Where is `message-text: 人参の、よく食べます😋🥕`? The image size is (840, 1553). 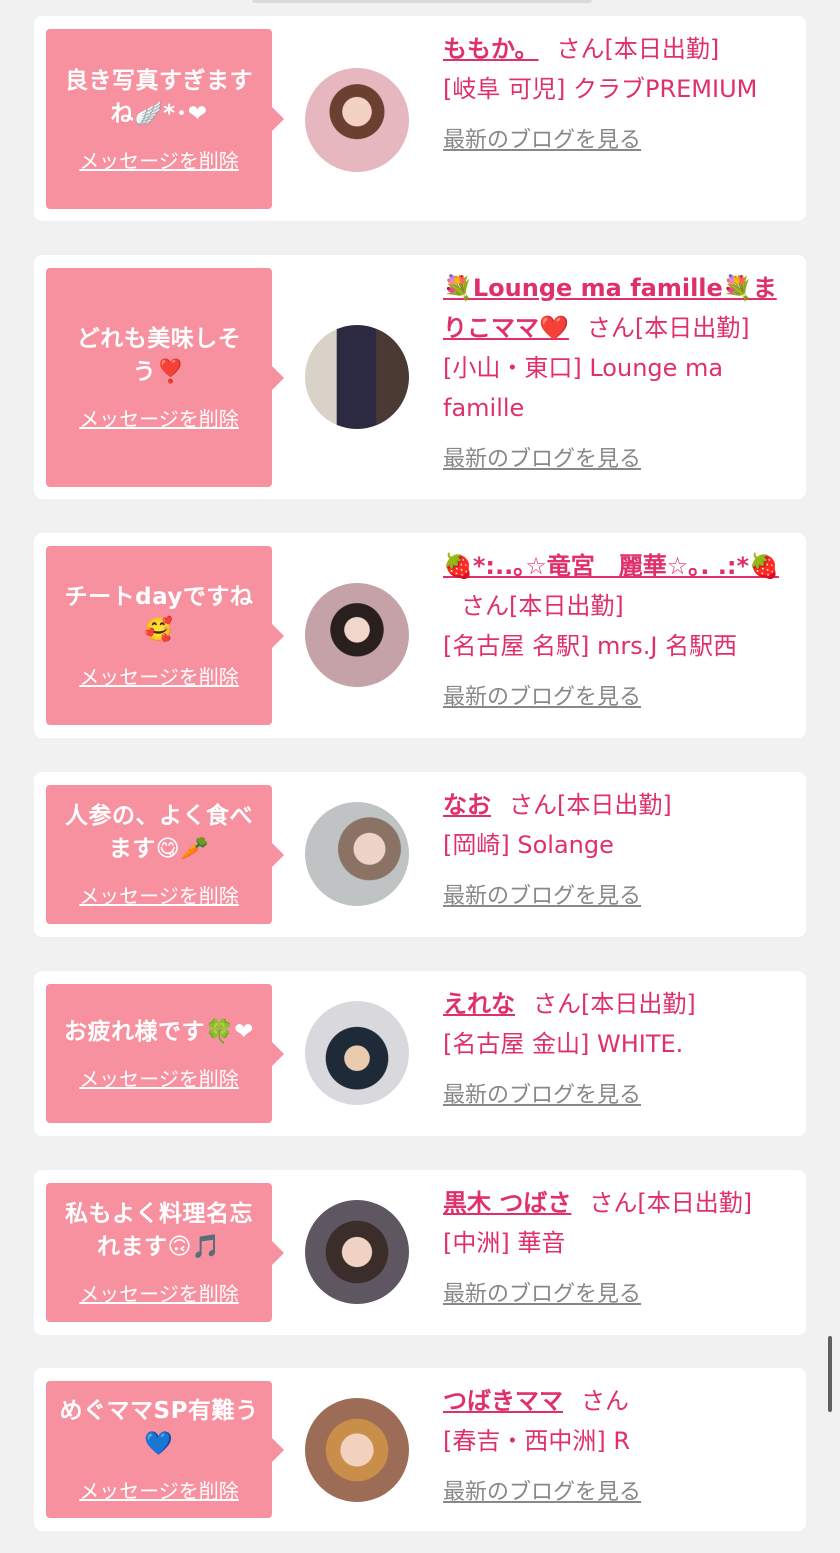
message-text: 人参の、よく食べます😋🥕 is located at coordinates (159, 832).